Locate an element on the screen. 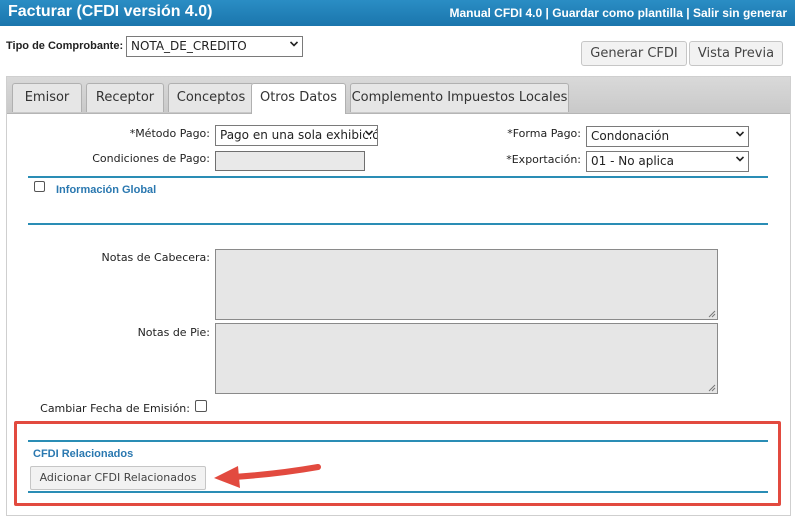 Image resolution: width=795 pixels, height=519 pixels. adicionar-cfdi-relacionados-button: Adicionar CFDI Relacionados is located at coordinates (118, 478).